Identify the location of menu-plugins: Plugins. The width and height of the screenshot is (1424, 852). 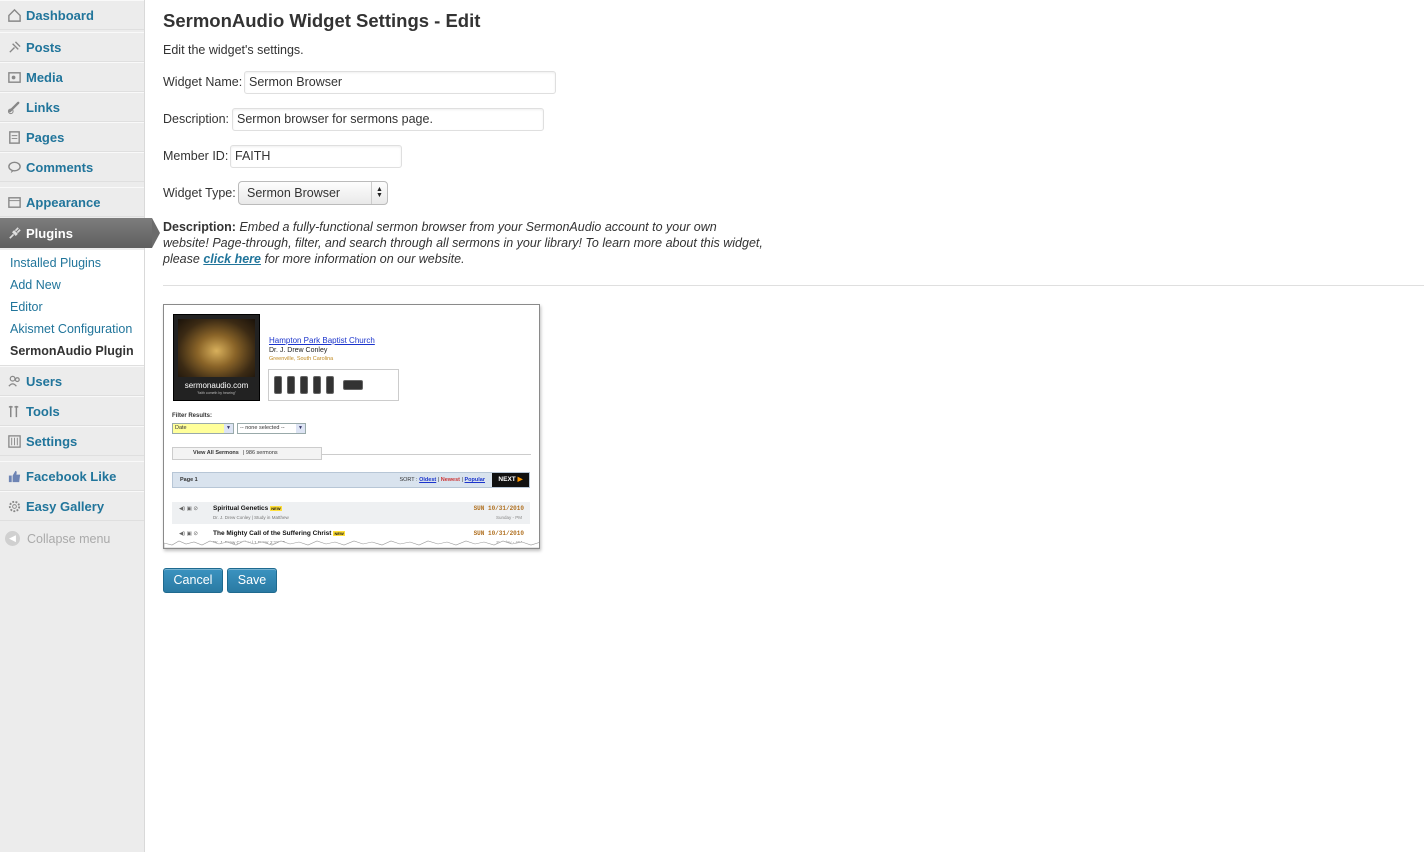
(80, 233).